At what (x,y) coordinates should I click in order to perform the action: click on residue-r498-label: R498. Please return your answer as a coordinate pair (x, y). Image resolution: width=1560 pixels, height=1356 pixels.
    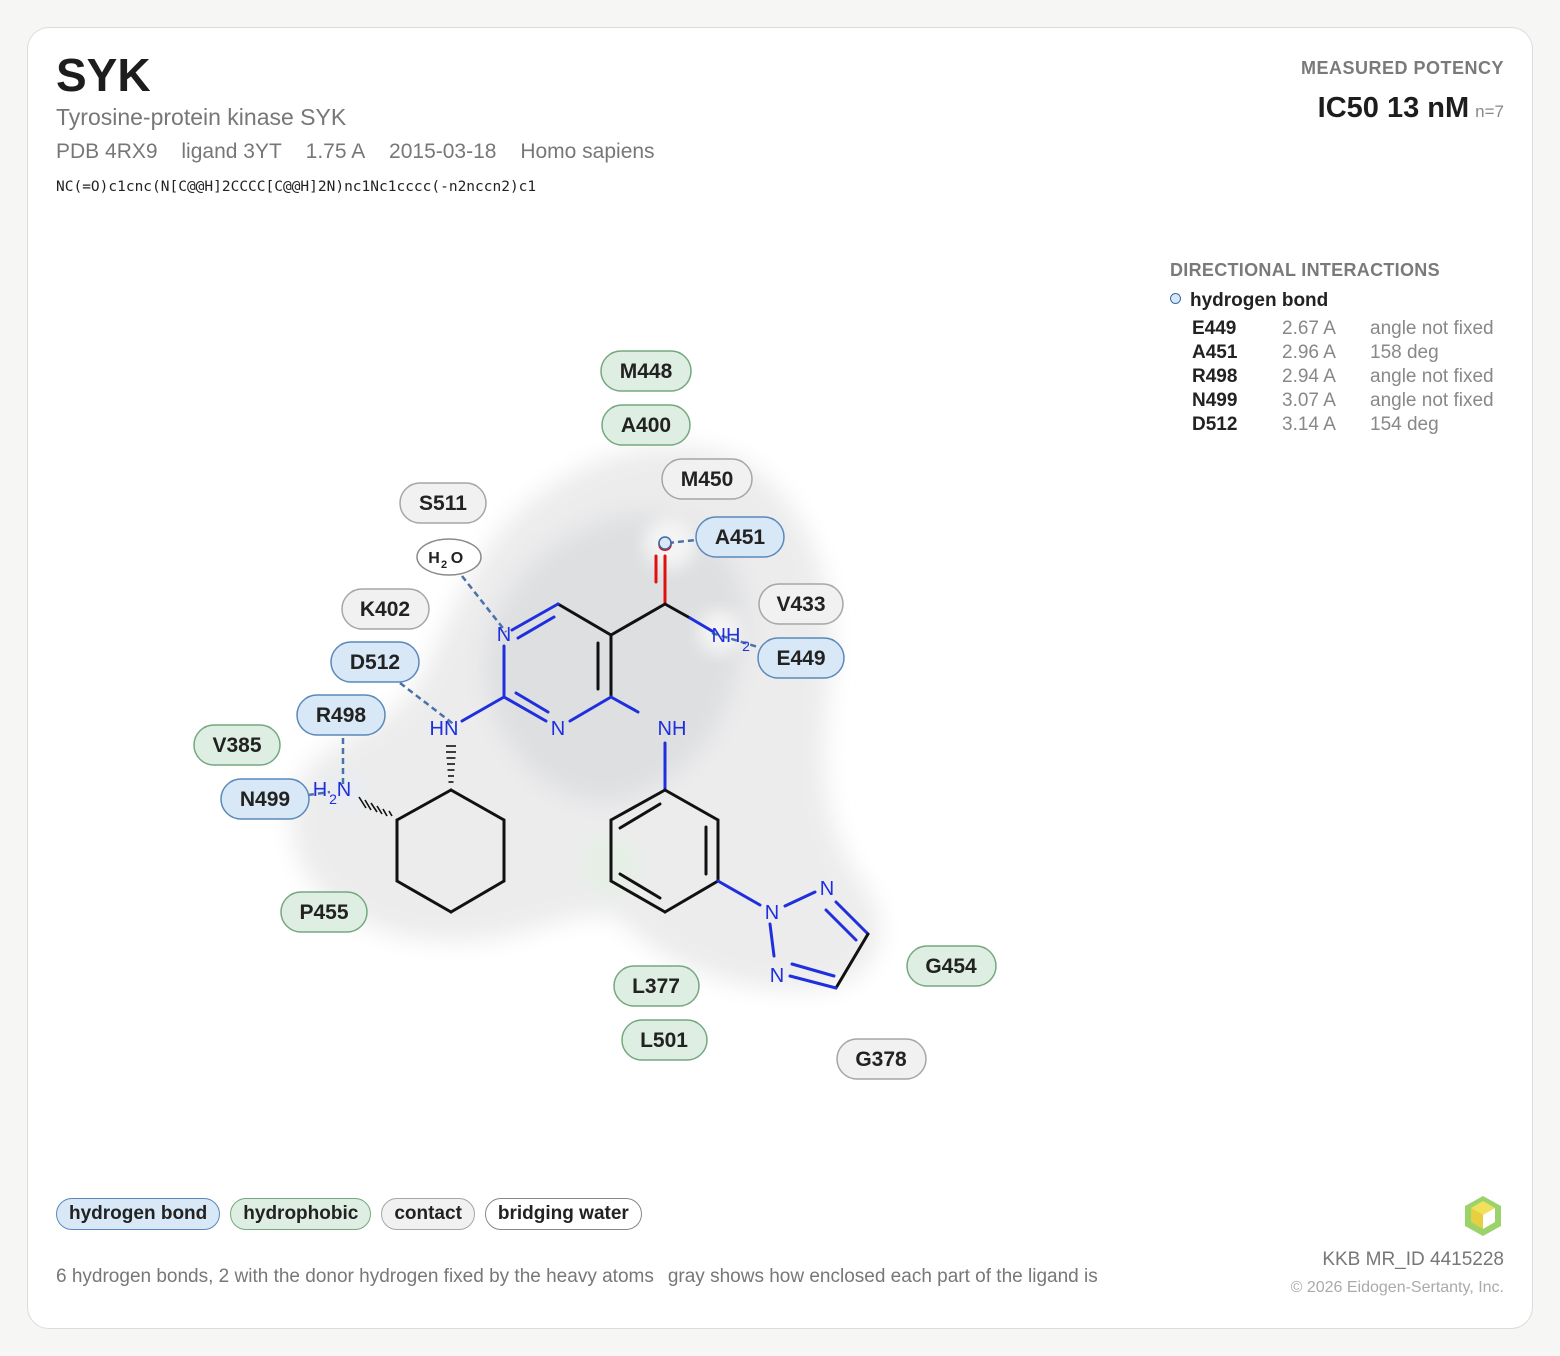
    Looking at the image, I should click on (341, 715).